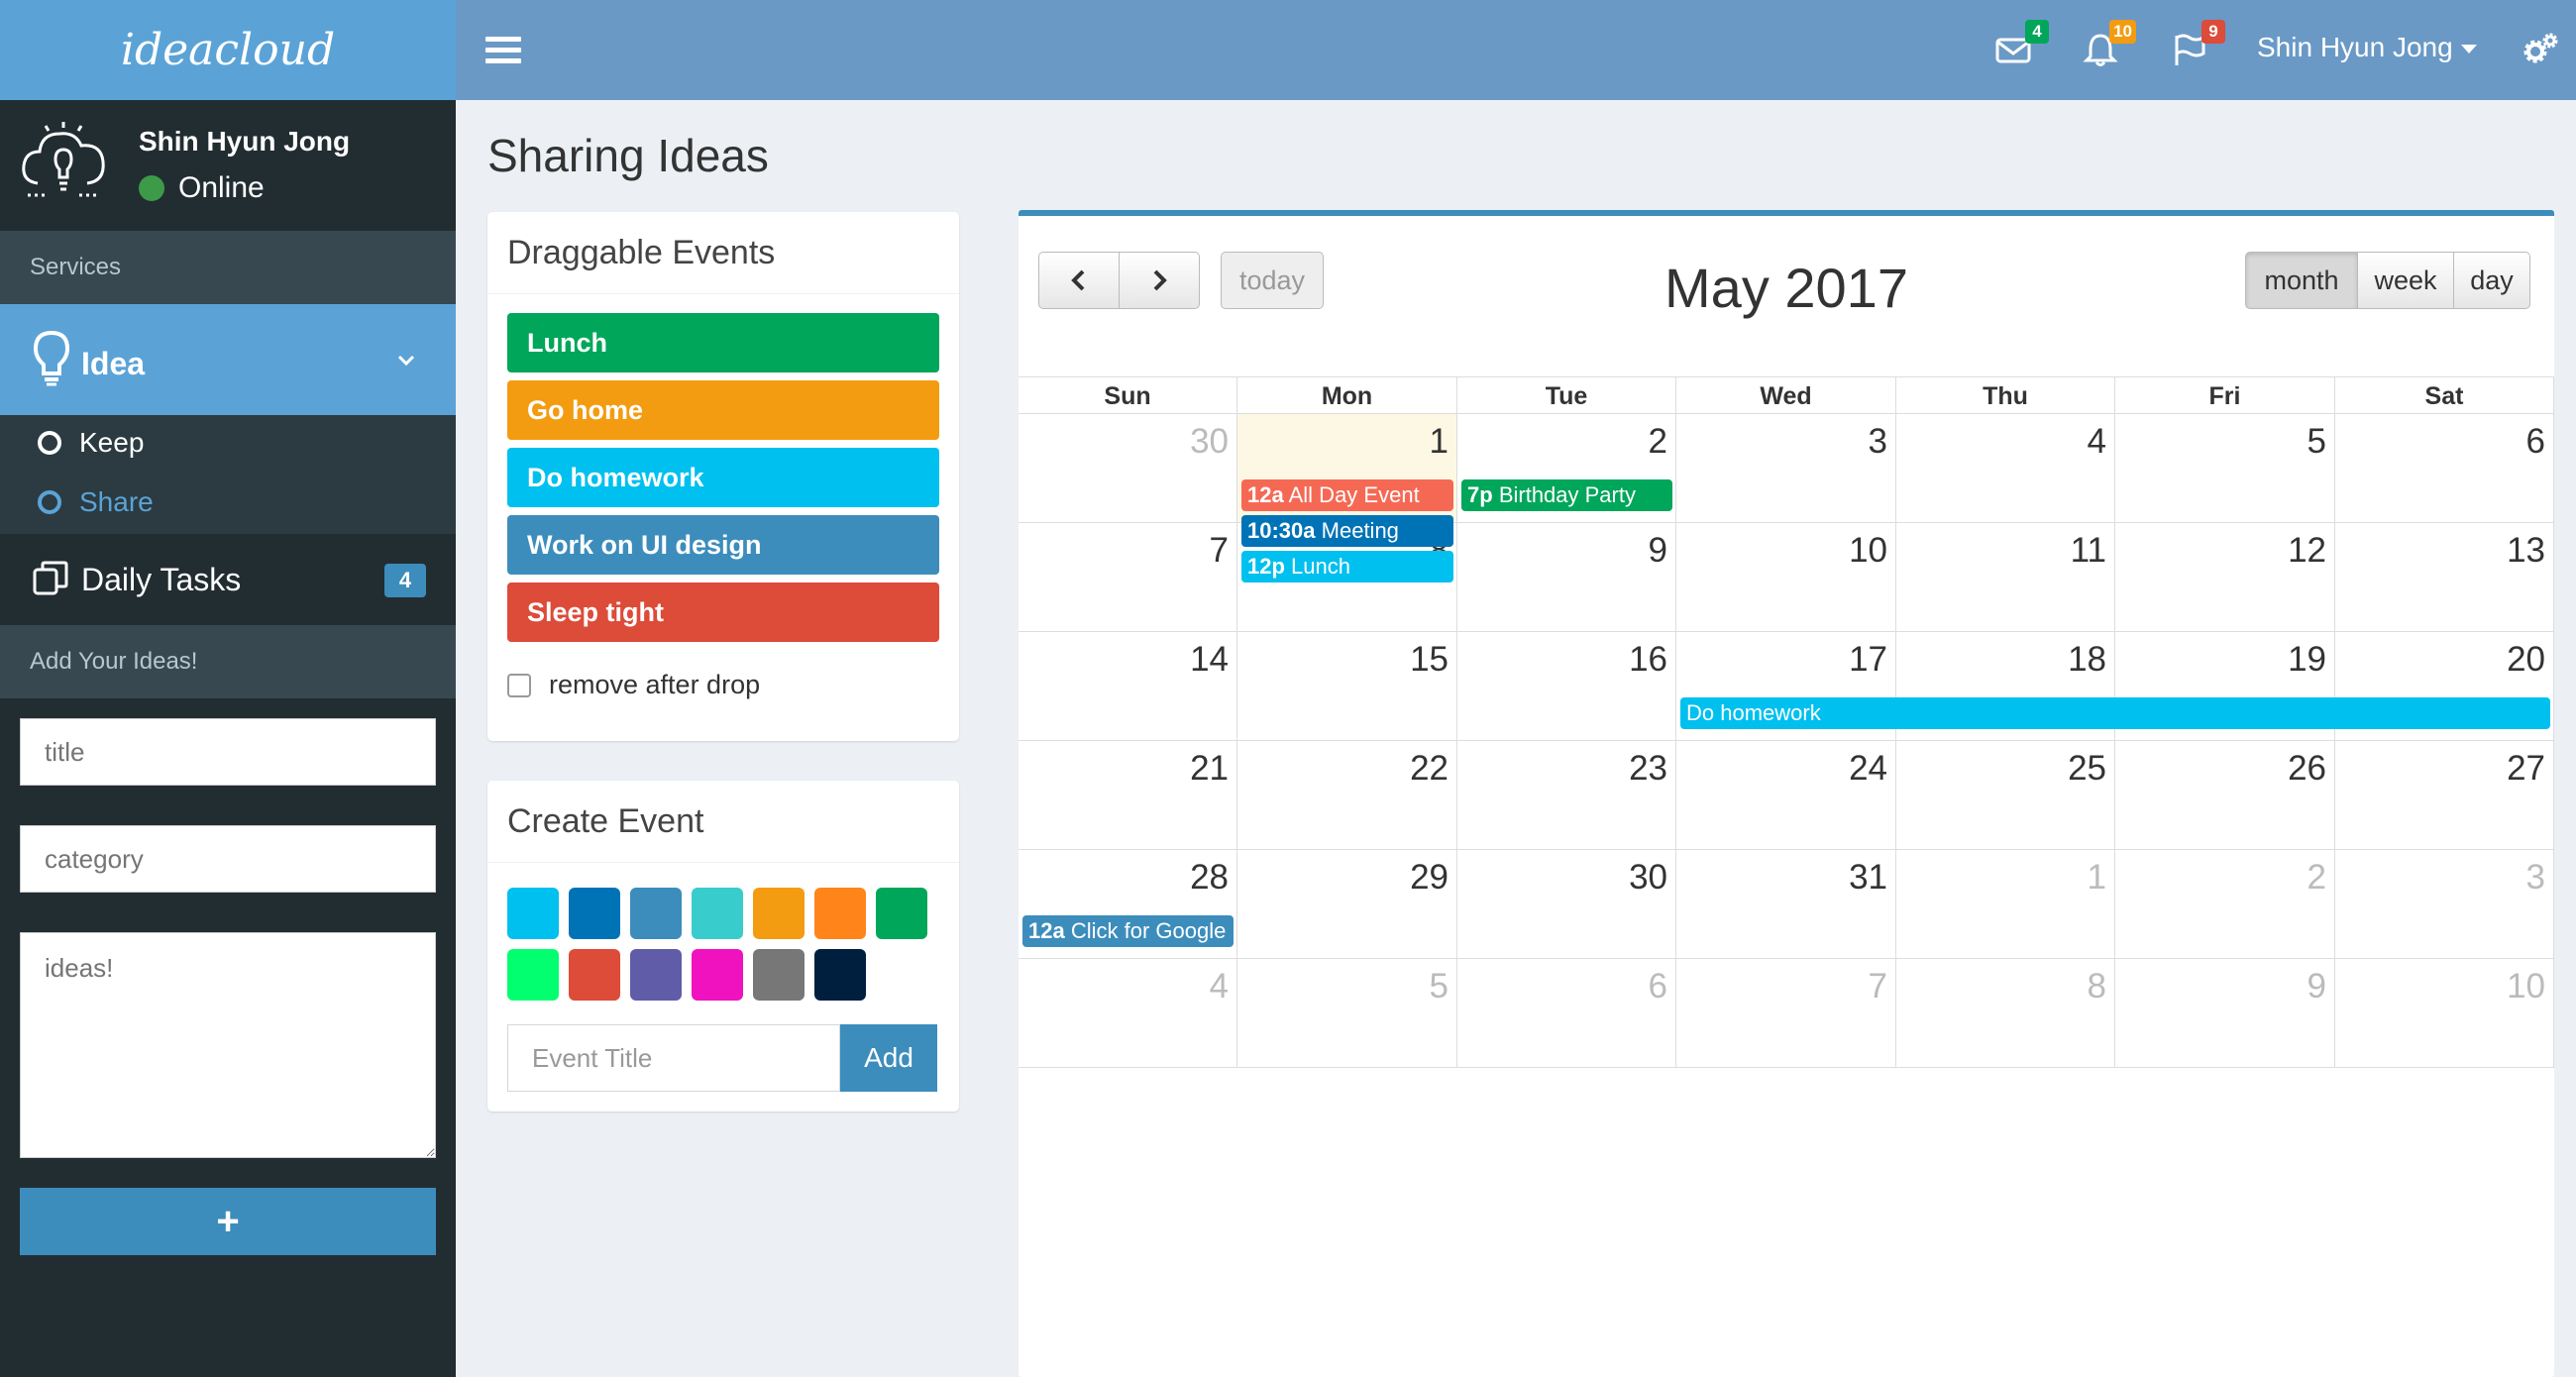 The image size is (2576, 1377). What do you see at coordinates (1347, 531) in the screenshot?
I see `calendar-event: 10:30a Meeting` at bounding box center [1347, 531].